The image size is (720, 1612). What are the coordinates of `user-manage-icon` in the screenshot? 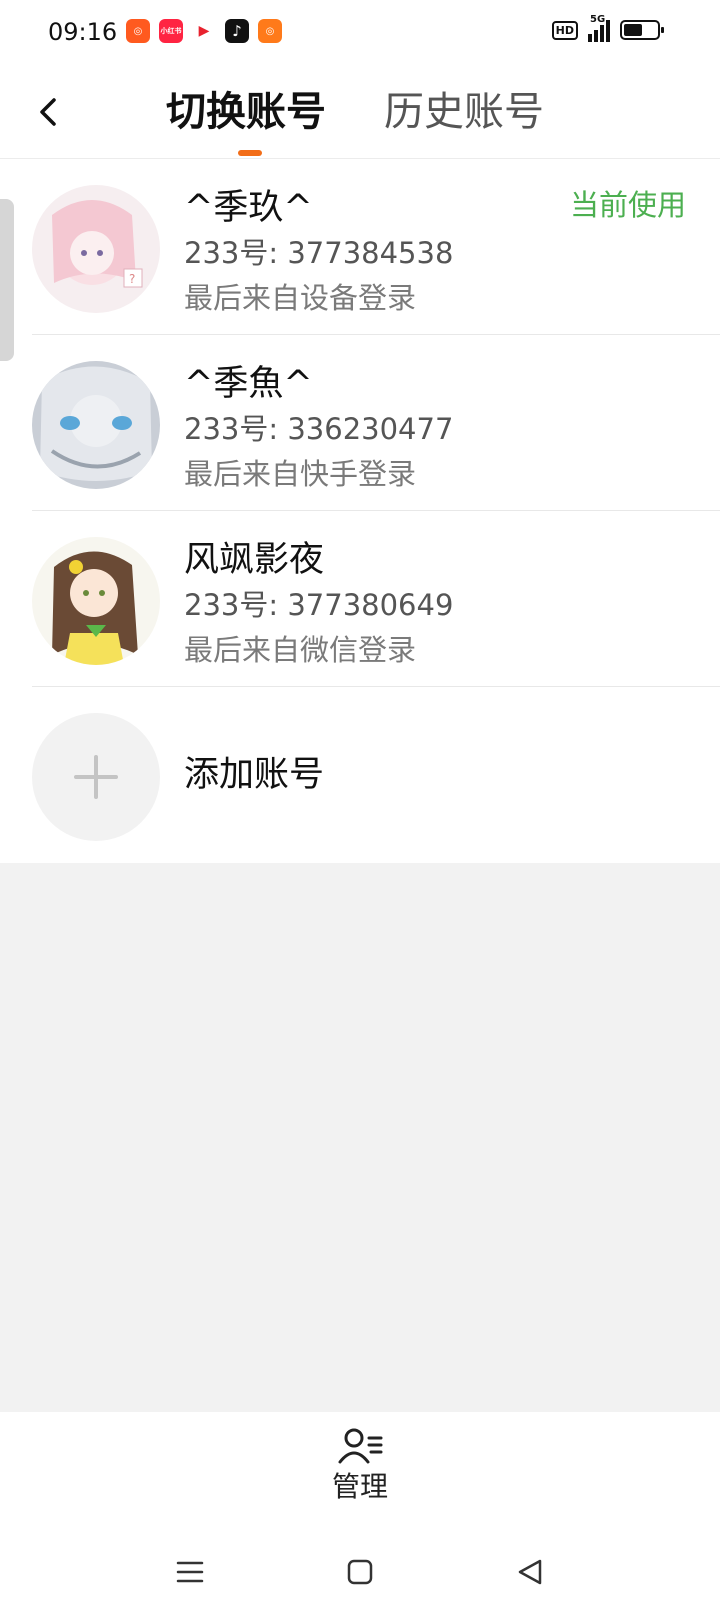 It's located at (360, 1446).